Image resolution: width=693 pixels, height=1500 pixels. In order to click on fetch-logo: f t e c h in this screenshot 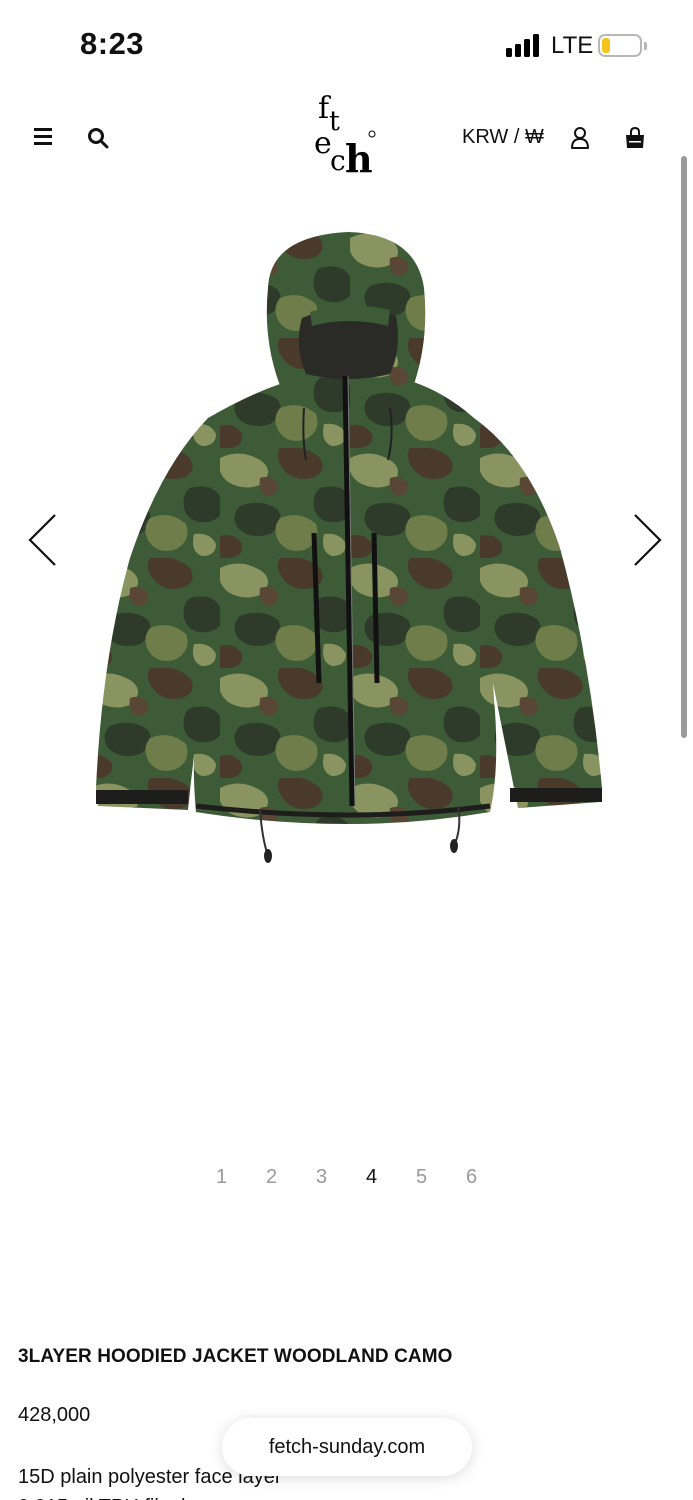, I will do `click(348, 135)`.